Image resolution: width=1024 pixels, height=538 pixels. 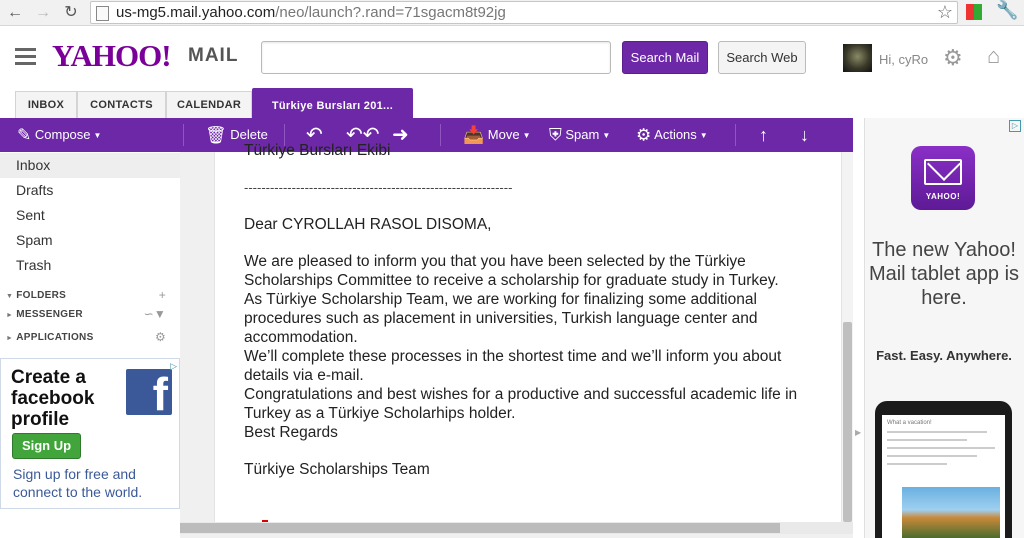 What do you see at coordinates (337, 469) in the screenshot?
I see `message-signature: Türkiye Scholarships Team` at bounding box center [337, 469].